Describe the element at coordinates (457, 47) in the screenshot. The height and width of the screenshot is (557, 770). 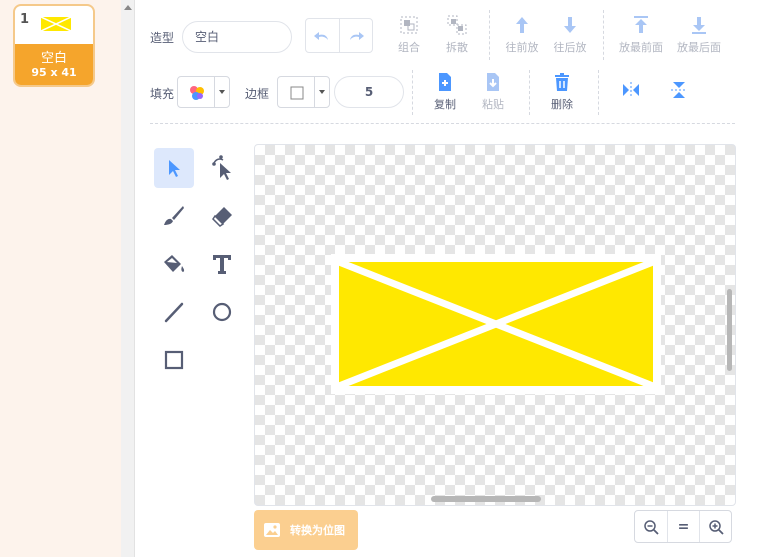
I see `ungroup-label: 拆散` at that location.